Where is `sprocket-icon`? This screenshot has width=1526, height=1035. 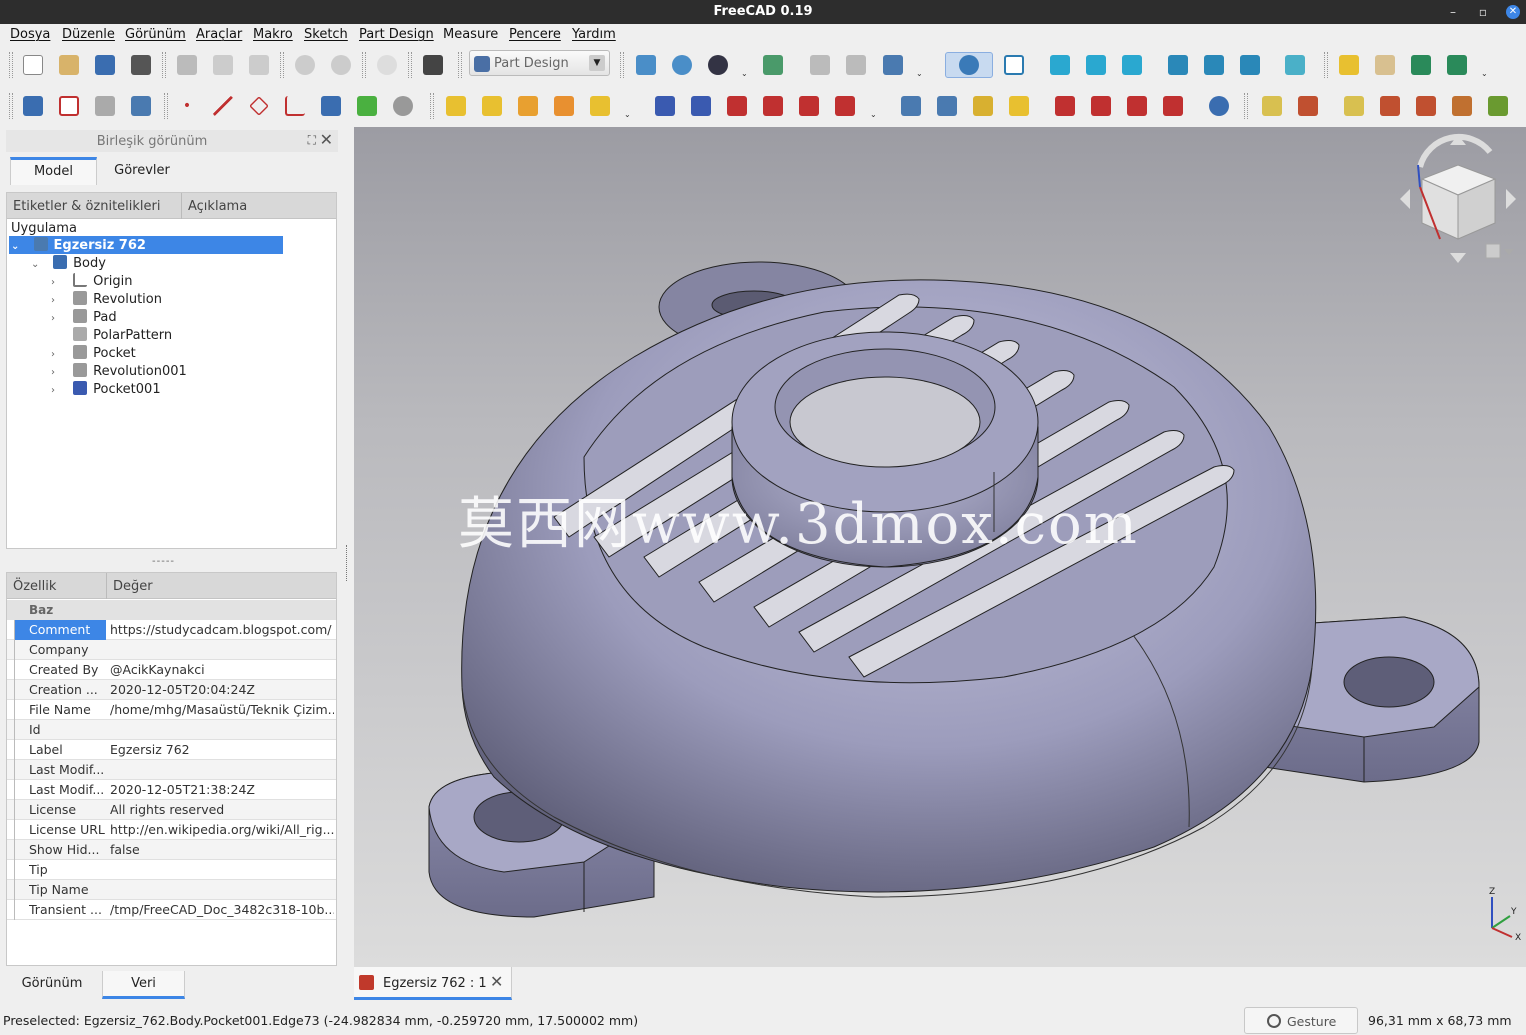 sprocket-icon is located at coordinates (403, 106).